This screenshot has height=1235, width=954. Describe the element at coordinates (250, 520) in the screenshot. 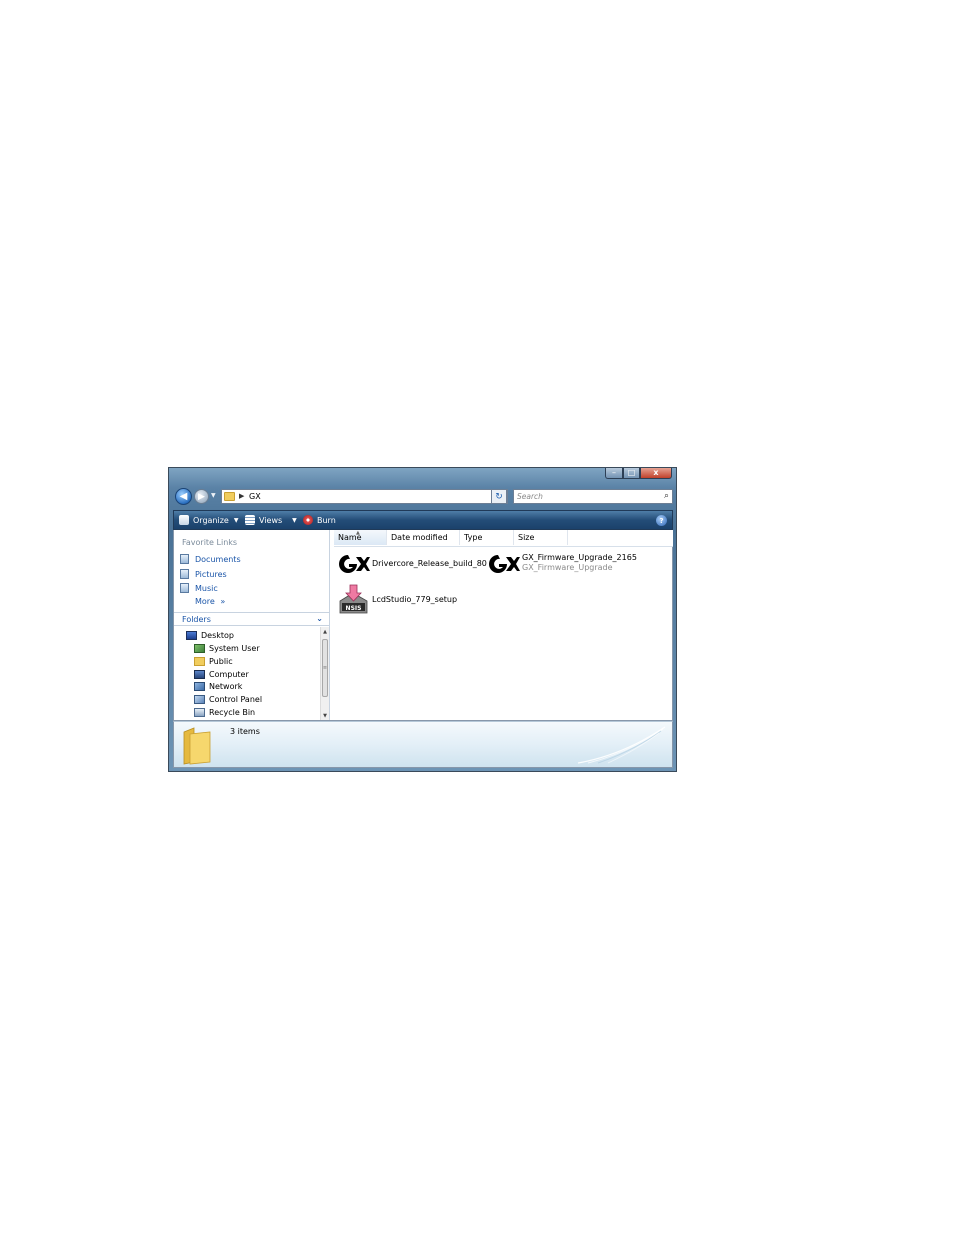

I see `views-icon` at that location.